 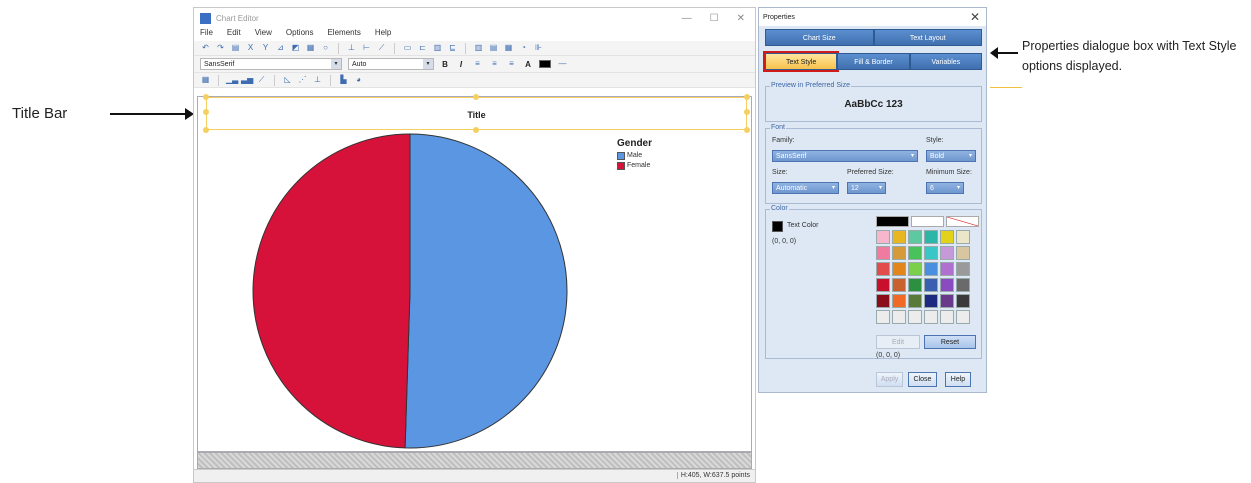 What do you see at coordinates (445, 64) in the screenshot?
I see `bold-button: B` at bounding box center [445, 64].